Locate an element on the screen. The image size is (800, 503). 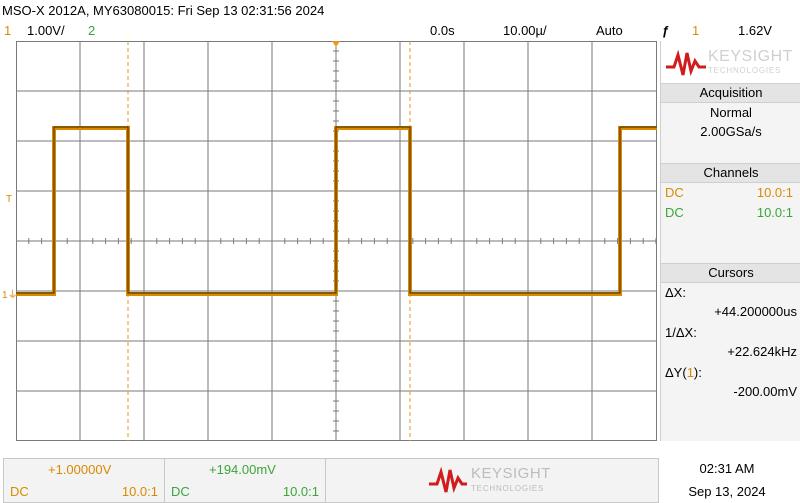
logo-sub-text: TECHNOLOGIES is located at coordinates (745, 70).